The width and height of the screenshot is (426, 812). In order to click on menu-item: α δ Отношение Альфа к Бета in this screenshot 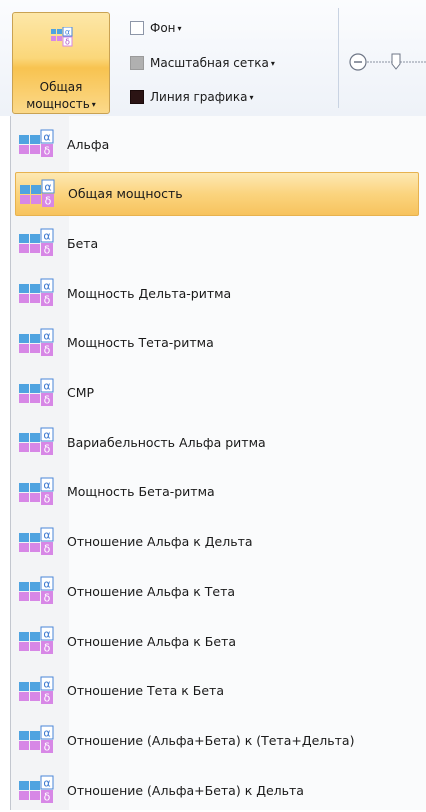, I will do `click(217, 641)`.